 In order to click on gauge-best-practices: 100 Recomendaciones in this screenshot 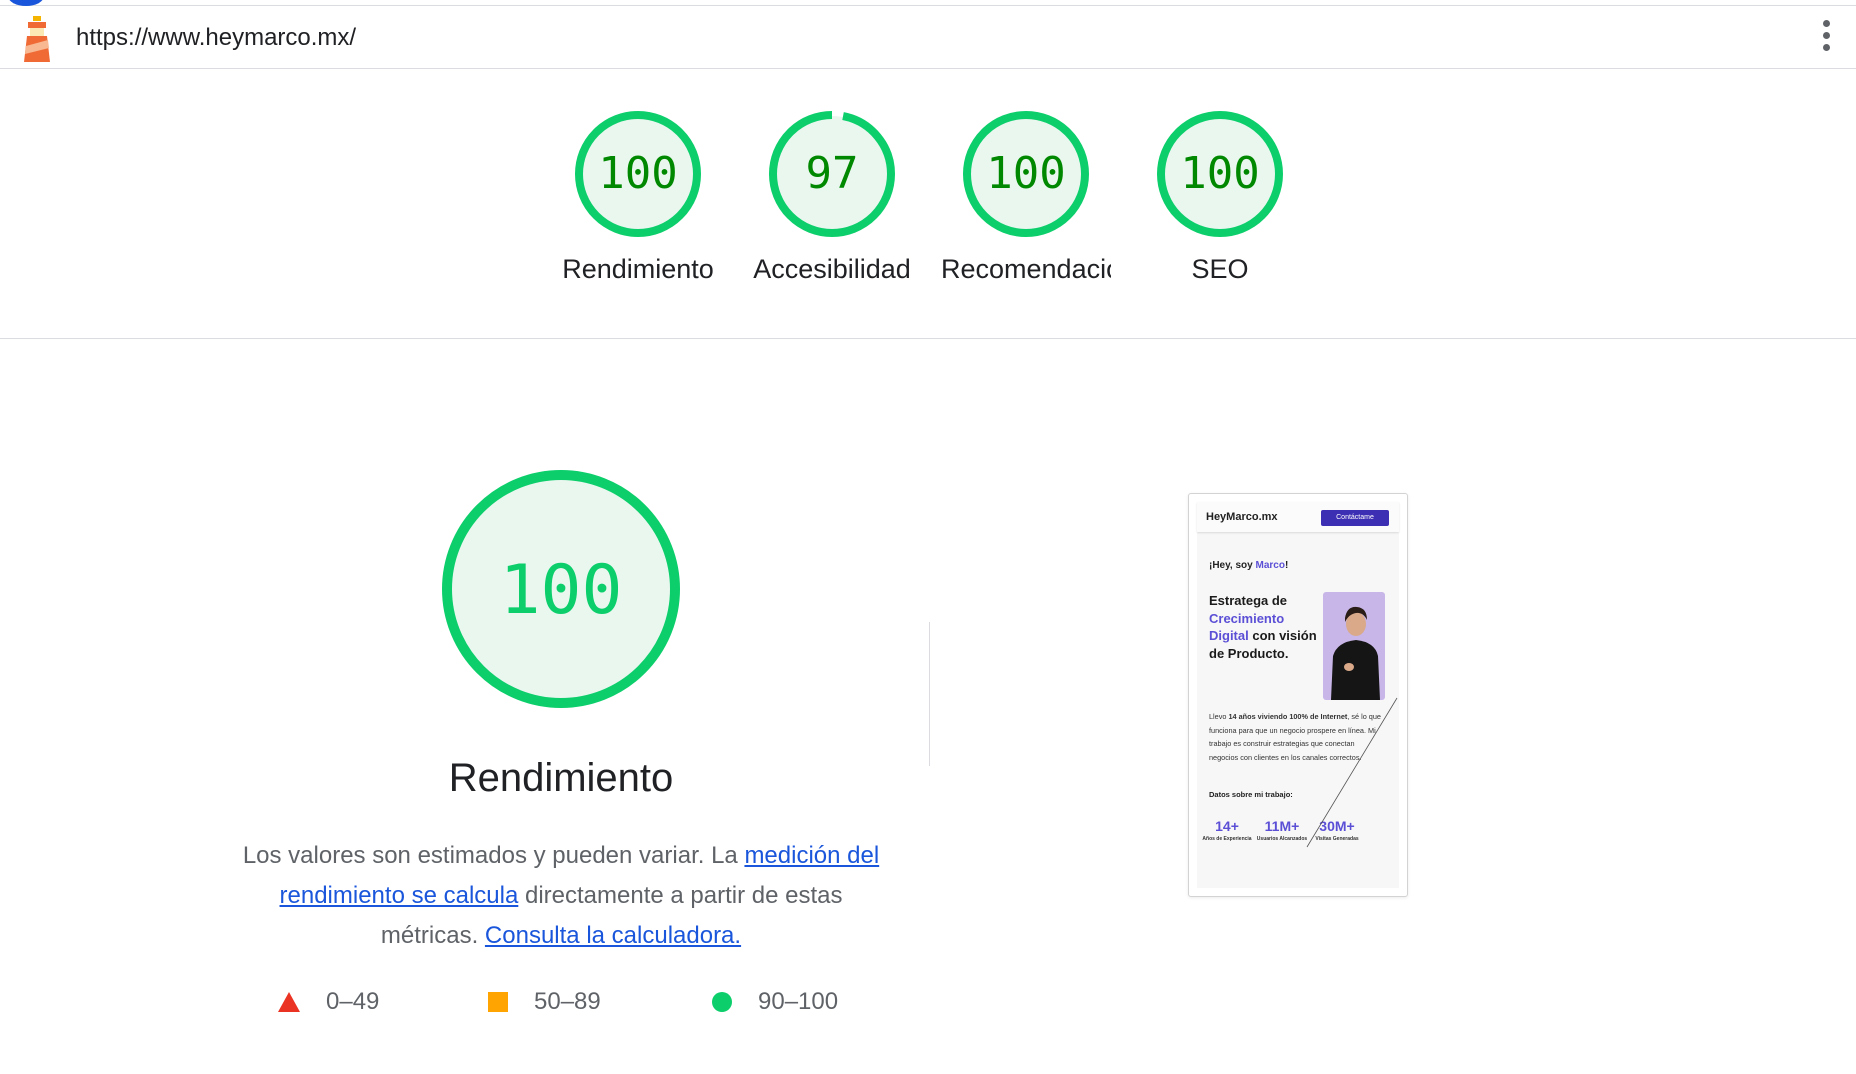, I will do `click(1026, 196)`.